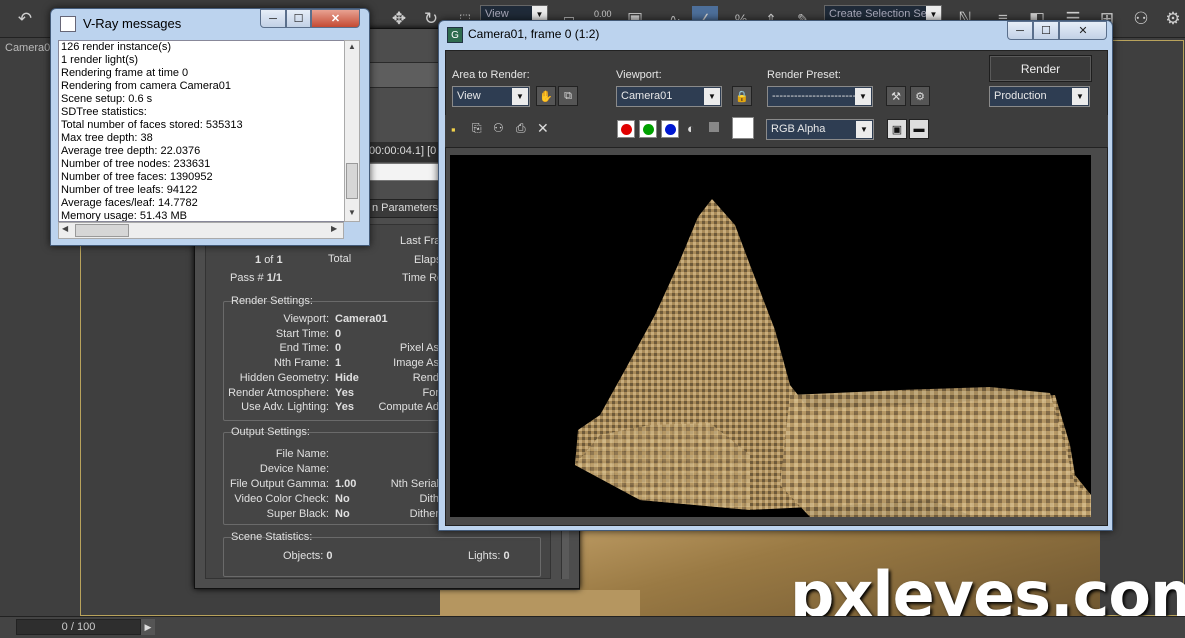  I want to click on render-setup-icon: ⚒, so click(896, 96).